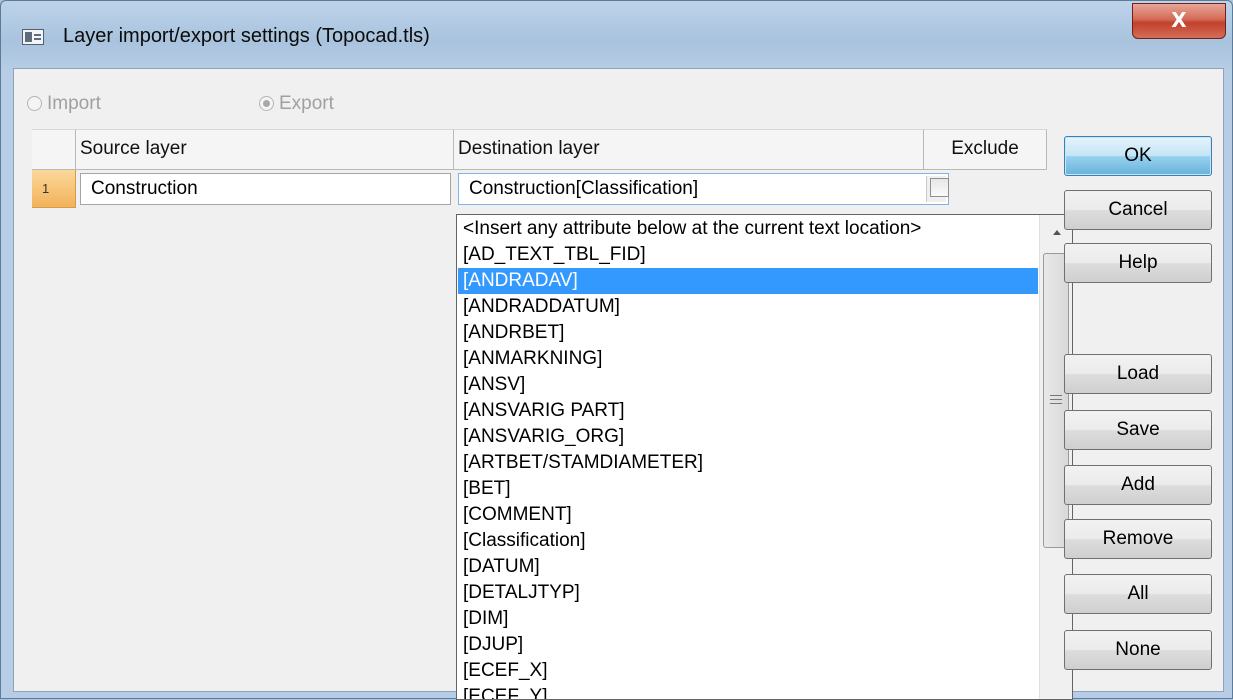 This screenshot has height=700, width=1233. What do you see at coordinates (748, 333) in the screenshot?
I see `dropdown-item: [ANDRBET]` at bounding box center [748, 333].